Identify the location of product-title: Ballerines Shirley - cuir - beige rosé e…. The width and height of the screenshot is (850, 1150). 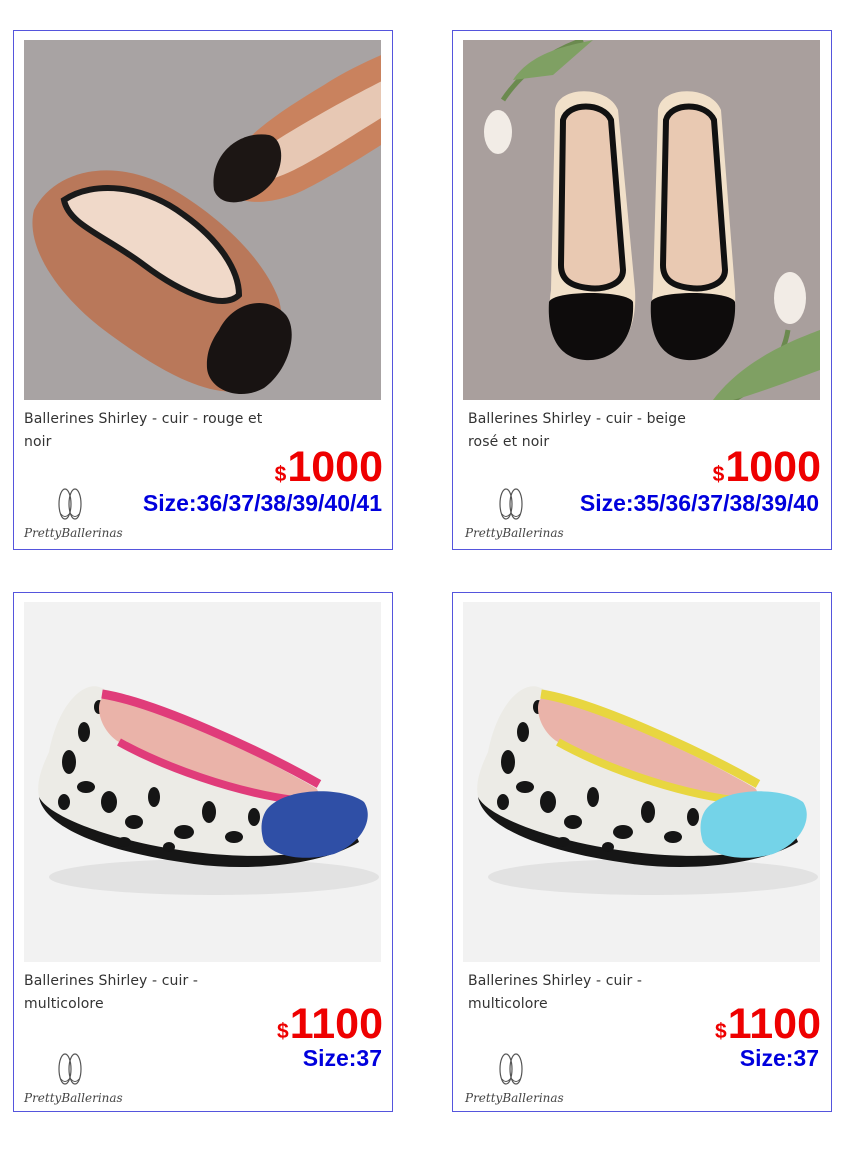
(593, 431).